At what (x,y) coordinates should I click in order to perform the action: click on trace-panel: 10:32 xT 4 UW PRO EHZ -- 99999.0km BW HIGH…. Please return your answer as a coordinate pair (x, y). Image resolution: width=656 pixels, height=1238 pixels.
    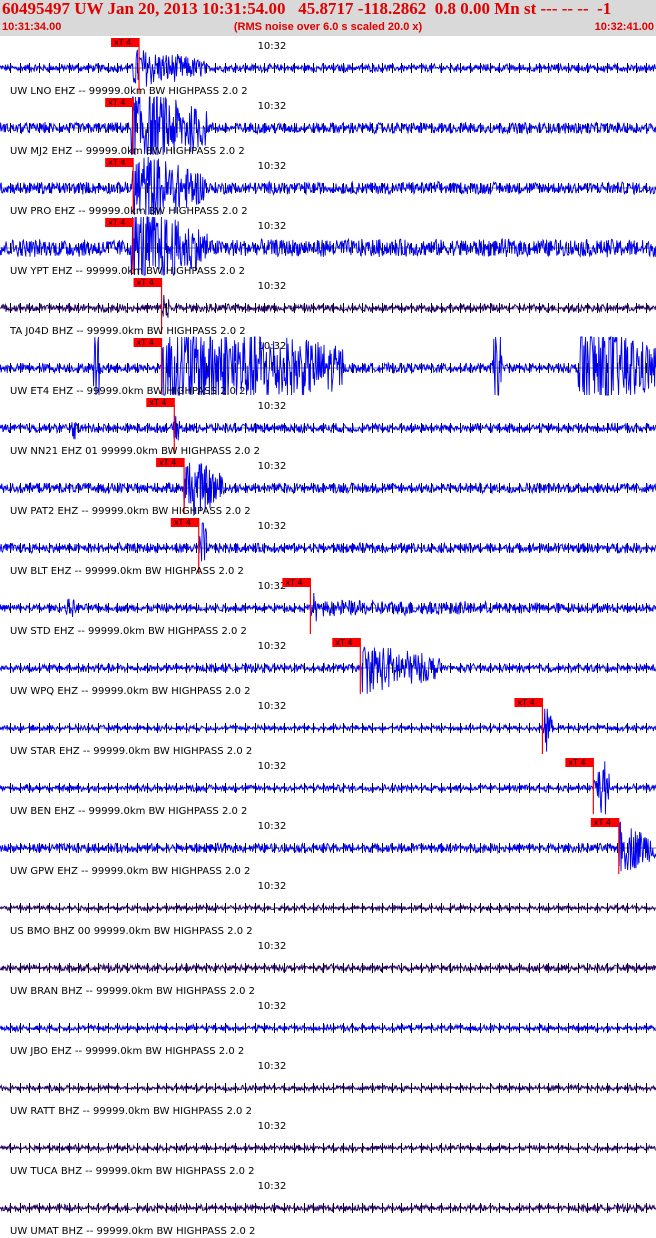
    Looking at the image, I should click on (328, 186).